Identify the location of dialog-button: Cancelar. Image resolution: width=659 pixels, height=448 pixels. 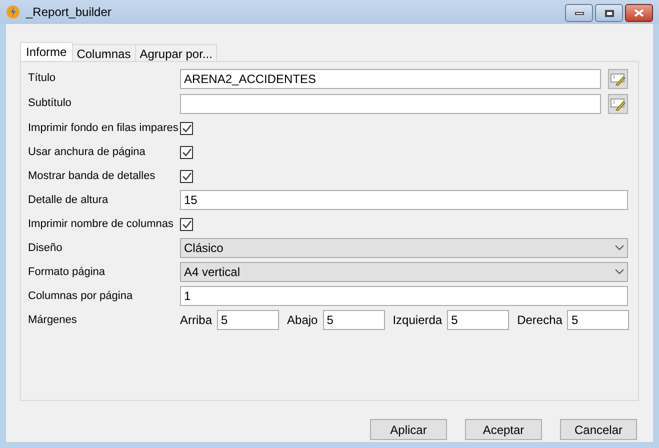
(598, 429).